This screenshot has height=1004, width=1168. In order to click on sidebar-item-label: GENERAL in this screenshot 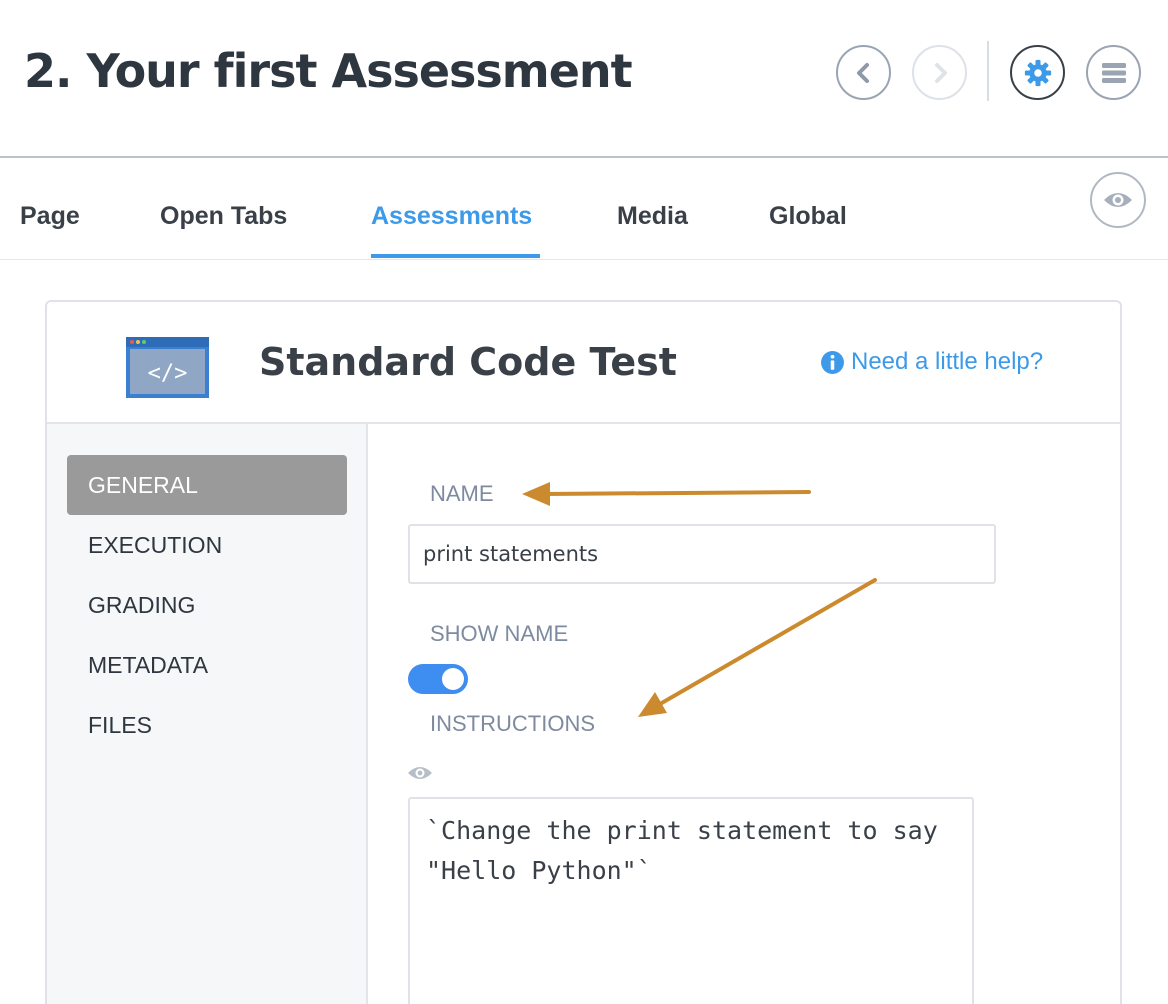, I will do `click(143, 484)`.